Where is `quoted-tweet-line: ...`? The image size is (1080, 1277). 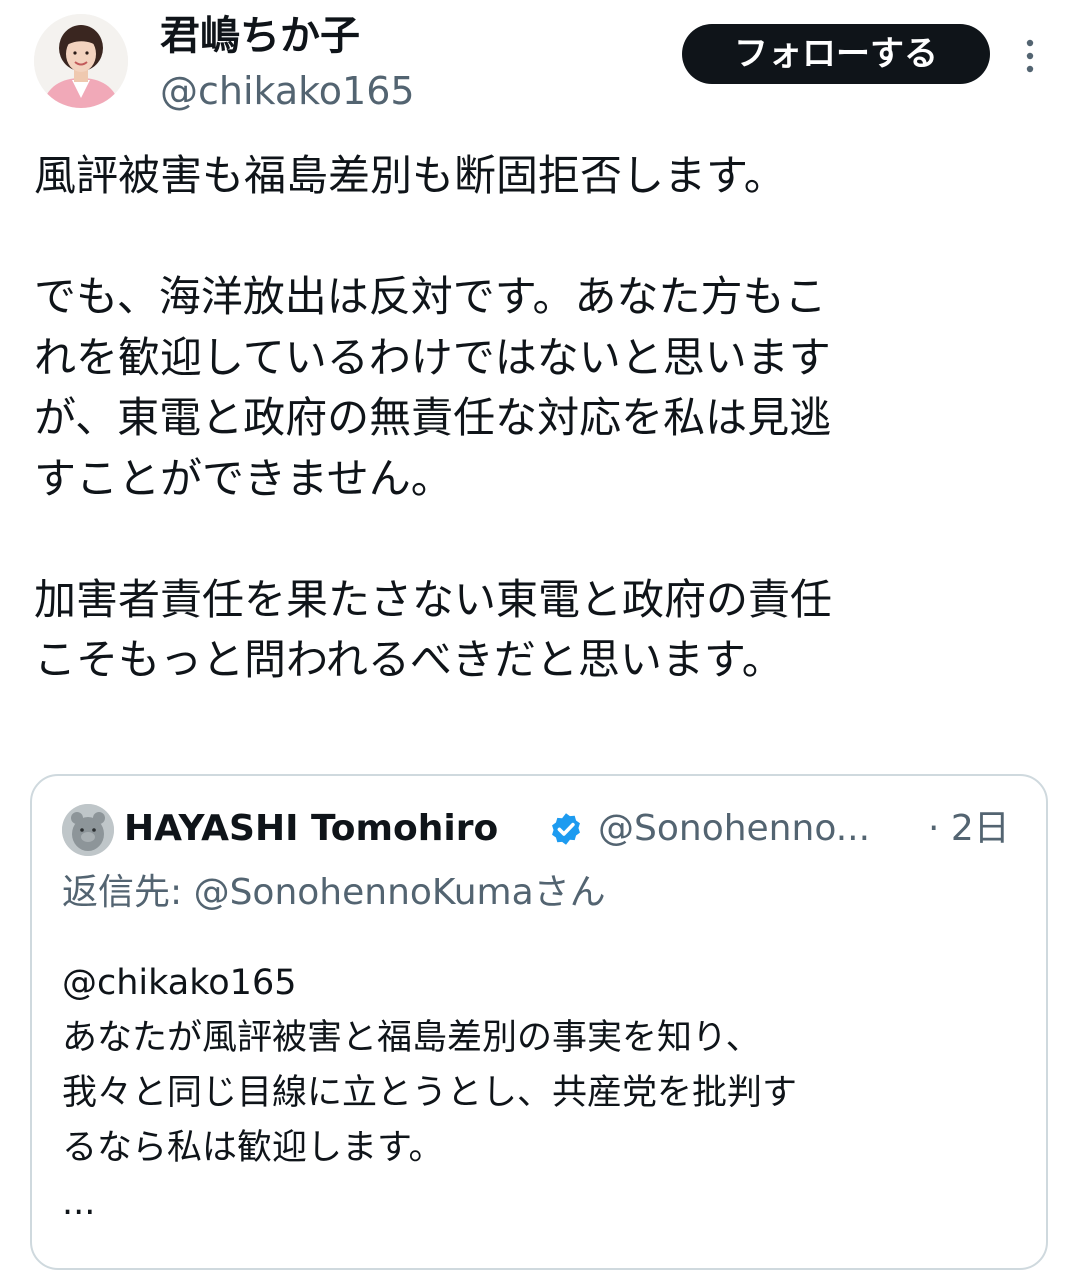
quoted-tweet-line: ... is located at coordinates (79, 1203).